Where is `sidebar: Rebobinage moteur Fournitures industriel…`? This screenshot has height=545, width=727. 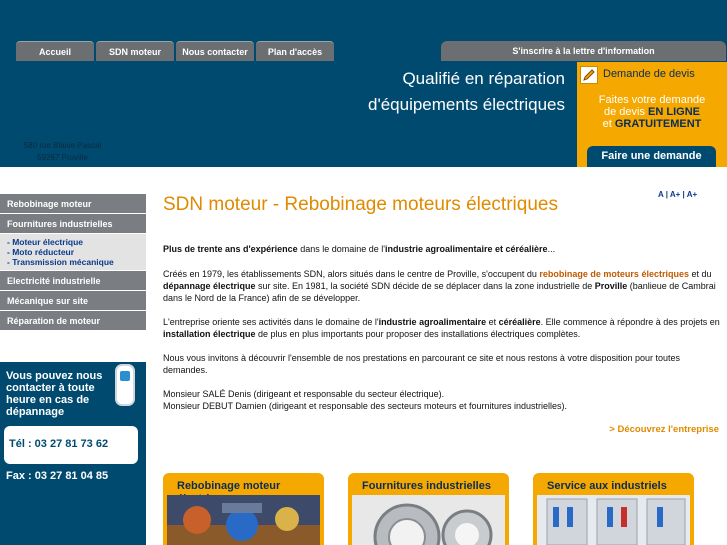
sidebar: Rebobinage moteur Fournitures industriel… is located at coordinates (73, 262).